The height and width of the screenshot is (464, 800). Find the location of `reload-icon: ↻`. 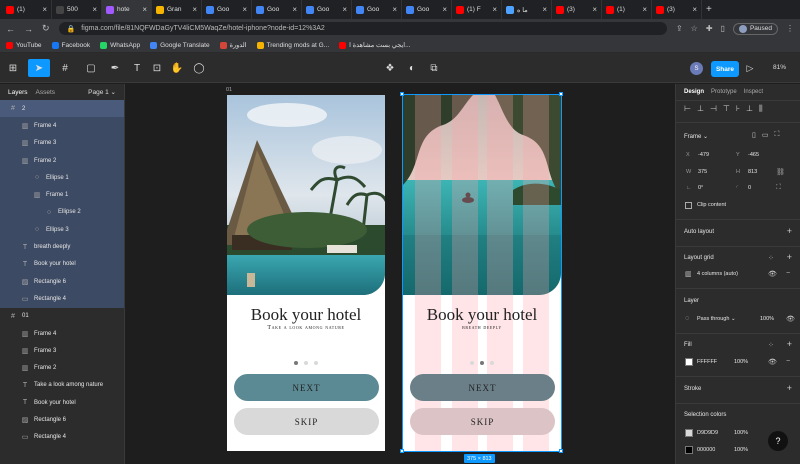

reload-icon: ↻ is located at coordinates (46, 28).